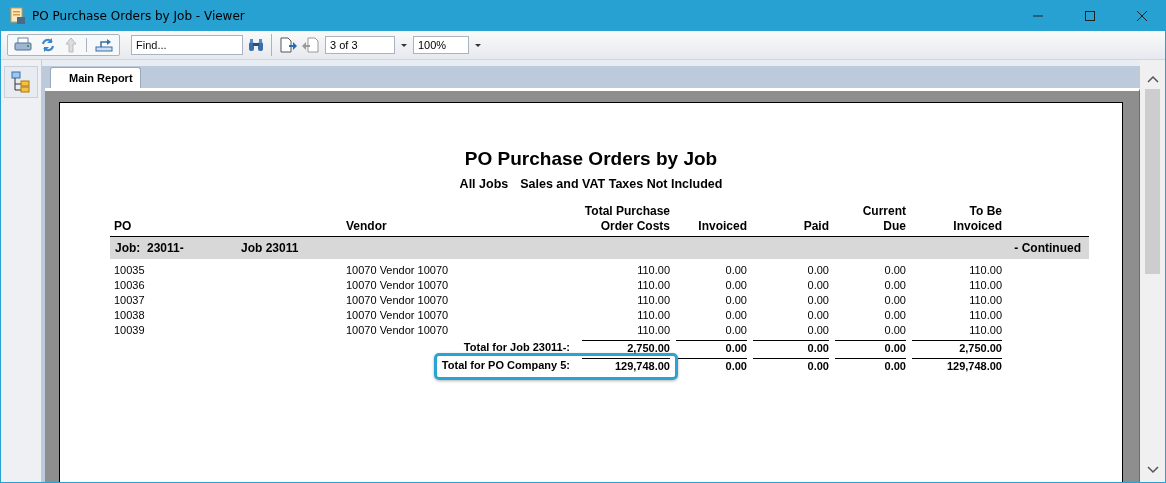 This screenshot has width=1166, height=483. Describe the element at coordinates (977, 219) in the screenshot. I see `column-header: To Be Invoiced` at that location.